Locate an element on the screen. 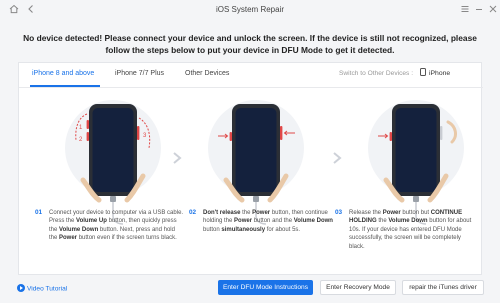 The image size is (500, 303). title-bar: iOS System Repair is located at coordinates (250, 11).